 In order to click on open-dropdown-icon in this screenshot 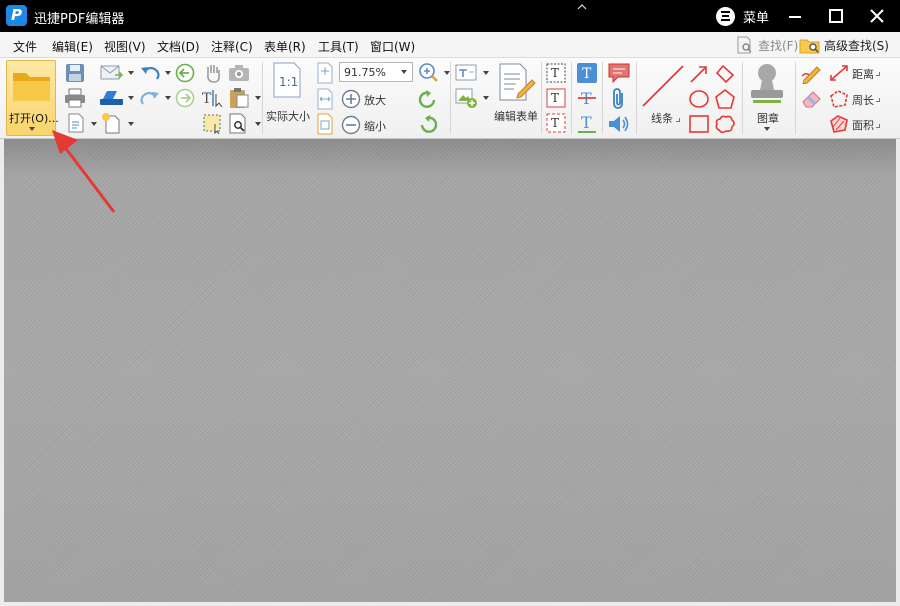, I will do `click(32, 129)`.